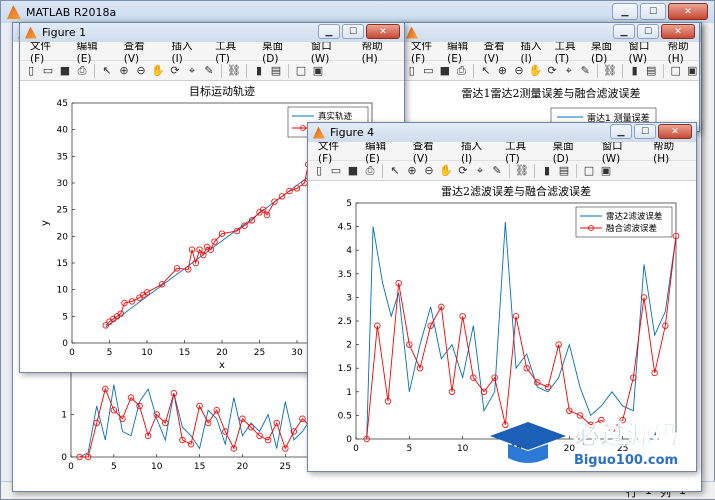  Describe the element at coordinates (65, 344) in the screenshot. I see `fig1-ytick-label: 0` at that location.